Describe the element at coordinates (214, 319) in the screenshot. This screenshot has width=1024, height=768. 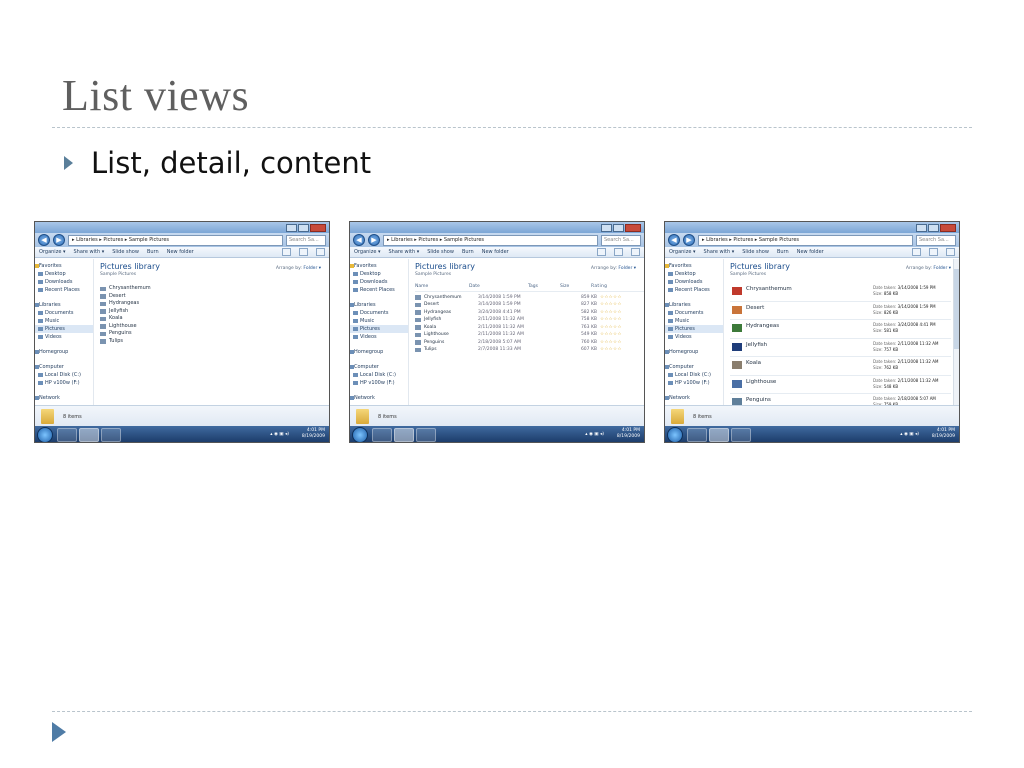
I see `list-item: Koala` at that location.